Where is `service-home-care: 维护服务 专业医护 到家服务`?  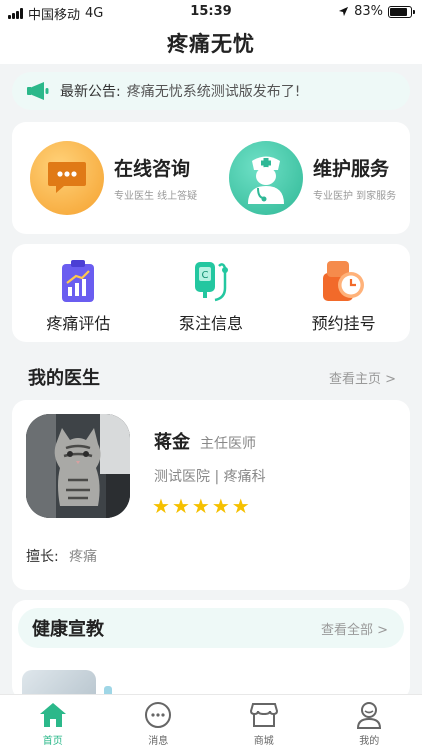 service-home-care: 维护服务 专业医护 到家服务 is located at coordinates (310, 178).